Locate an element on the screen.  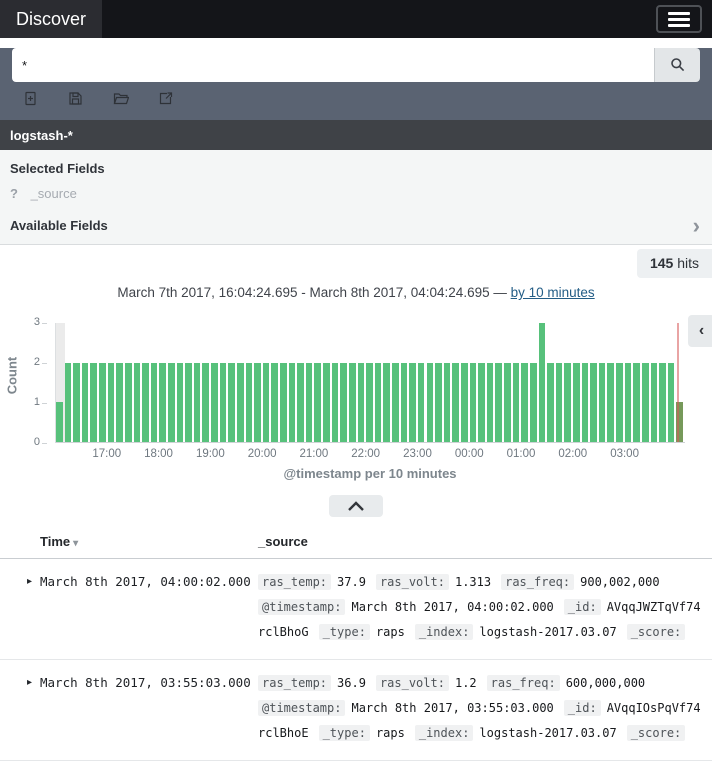
collapse-chart-left-button: ‹ is located at coordinates (700, 331).